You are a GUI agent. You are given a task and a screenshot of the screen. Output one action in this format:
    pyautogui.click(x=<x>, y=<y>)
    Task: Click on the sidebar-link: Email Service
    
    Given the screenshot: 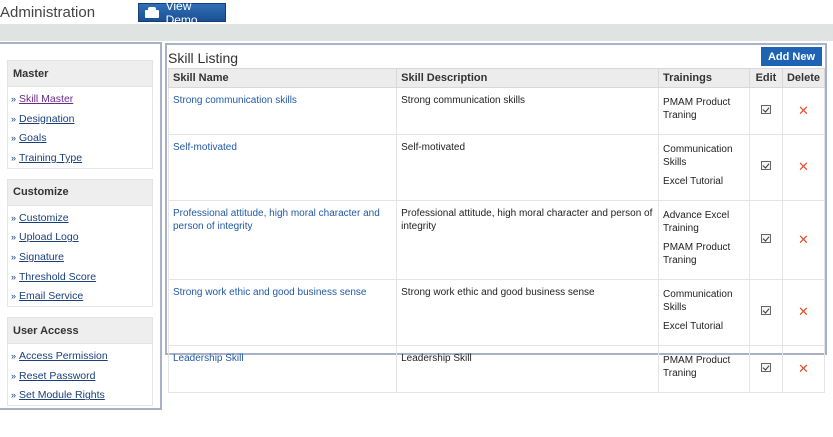 What is the action you would take?
    pyautogui.click(x=51, y=296)
    